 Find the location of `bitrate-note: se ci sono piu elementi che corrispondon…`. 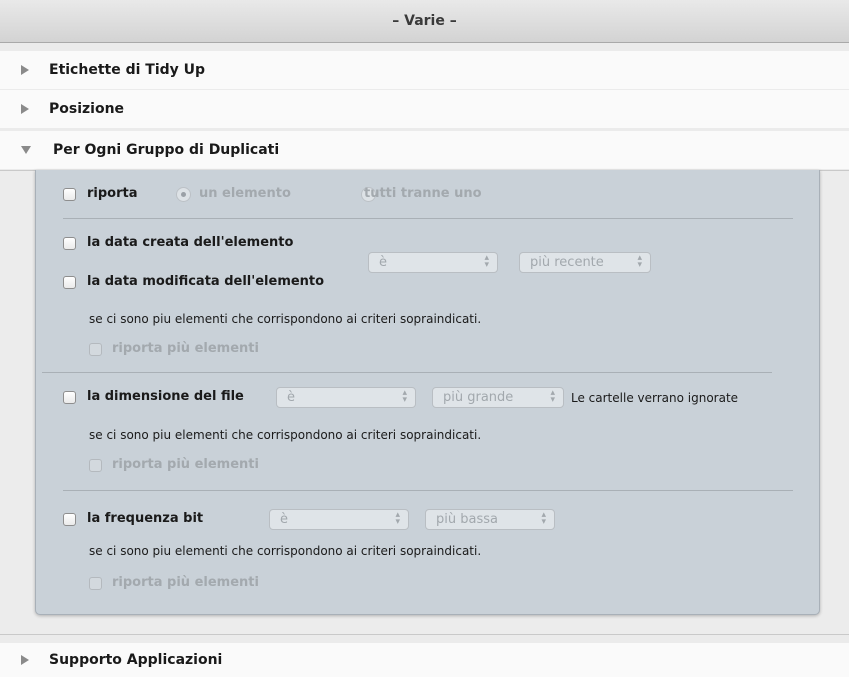

bitrate-note: se ci sono piu elementi che corrispondon… is located at coordinates (285, 551).